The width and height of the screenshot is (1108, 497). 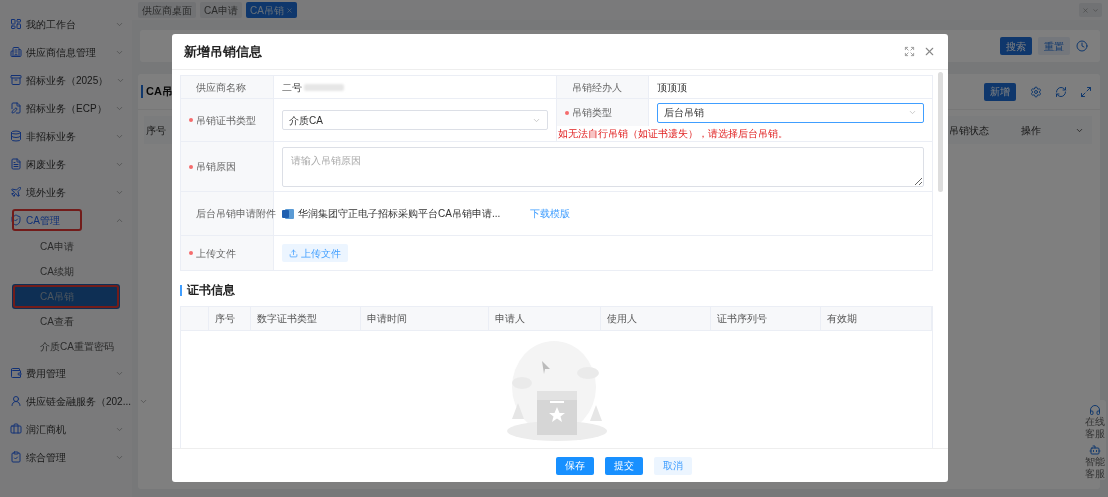 What do you see at coordinates (1095, 450) in the screenshot?
I see `robot-icon` at bounding box center [1095, 450].